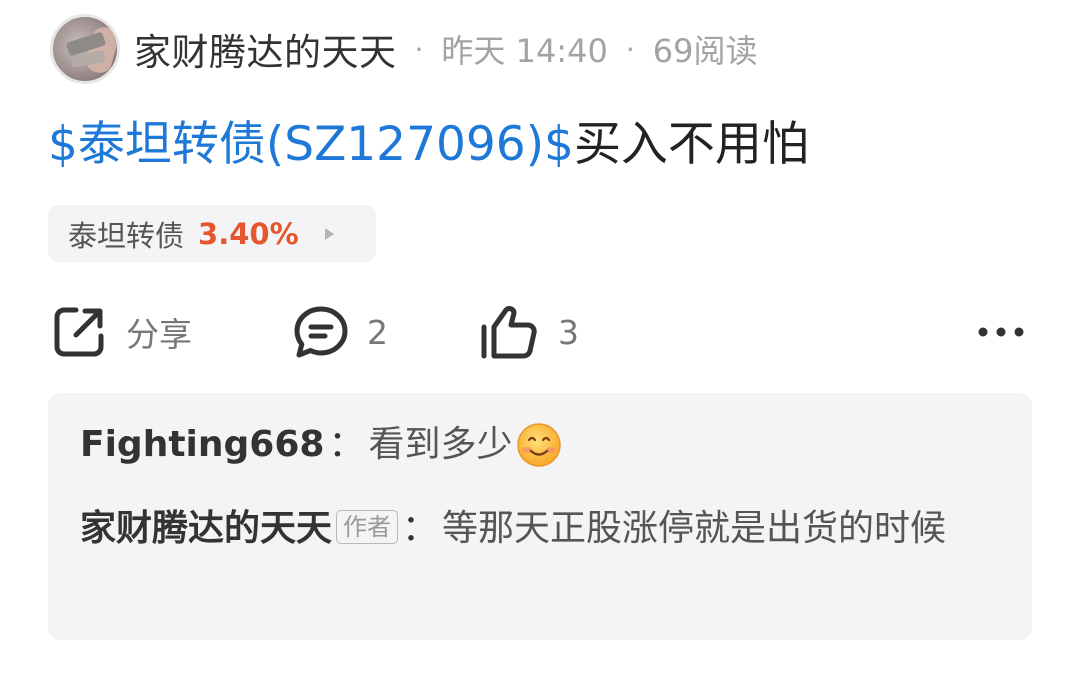 This screenshot has width=1080, height=674. What do you see at coordinates (329, 233) in the screenshot?
I see `chevron-right-icon` at bounding box center [329, 233].